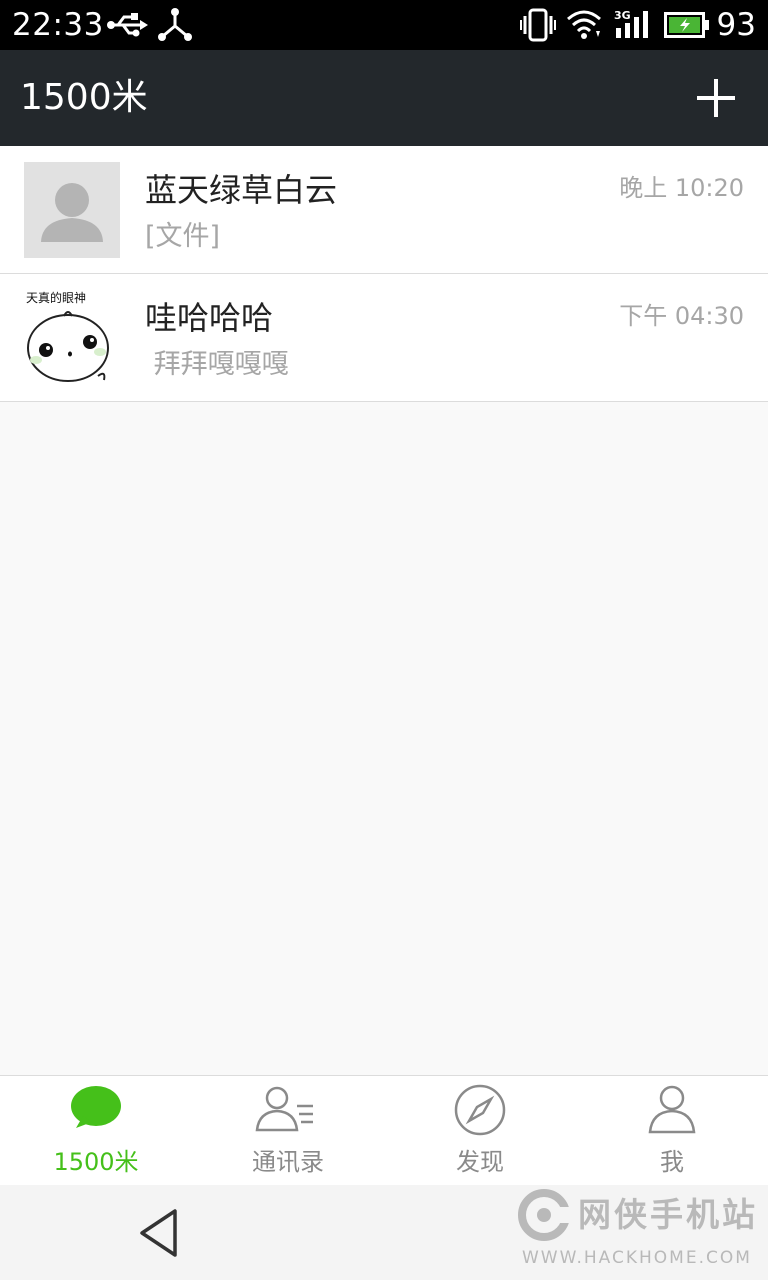 This screenshot has width=768, height=1280. What do you see at coordinates (96, 1162) in the screenshot?
I see `tab-label: 1500米` at bounding box center [96, 1162].